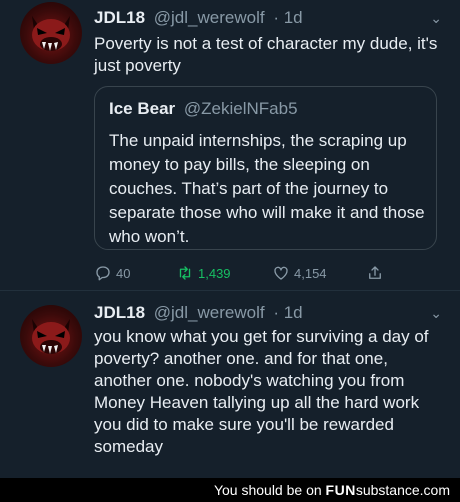  What do you see at coordinates (434, 490) in the screenshot?
I see `watermark-brand-tld: .com` at bounding box center [434, 490].